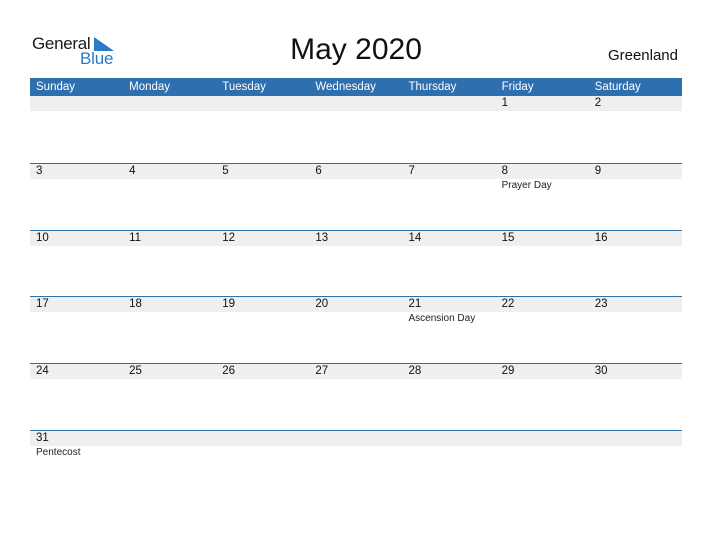  Describe the element at coordinates (345, 87) in the screenshot. I see `weekday-wednesday: Wednesday` at that location.